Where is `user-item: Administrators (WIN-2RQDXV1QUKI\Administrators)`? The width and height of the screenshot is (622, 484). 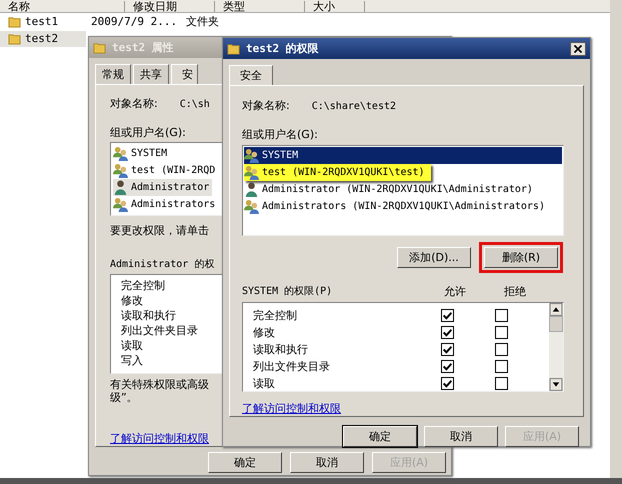 user-item: Administrators (WIN-2RQDXV1QUKI\Administrators) is located at coordinates (396, 206).